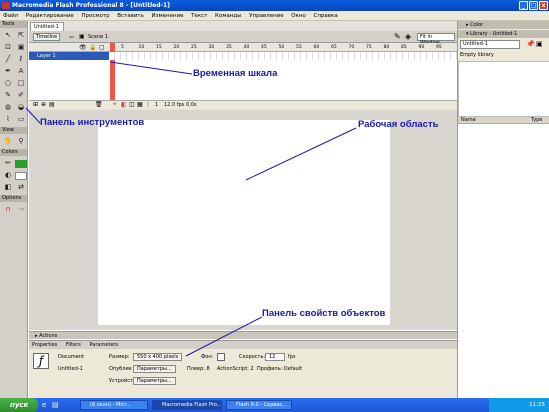  I want to click on system-tray: 11:25, so click(519, 405).